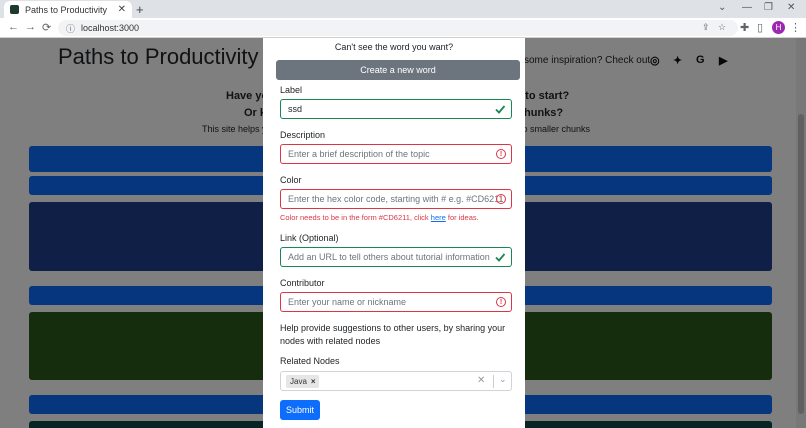 This screenshot has width=806, height=428. I want to click on back-icon: ←, so click(13, 27).